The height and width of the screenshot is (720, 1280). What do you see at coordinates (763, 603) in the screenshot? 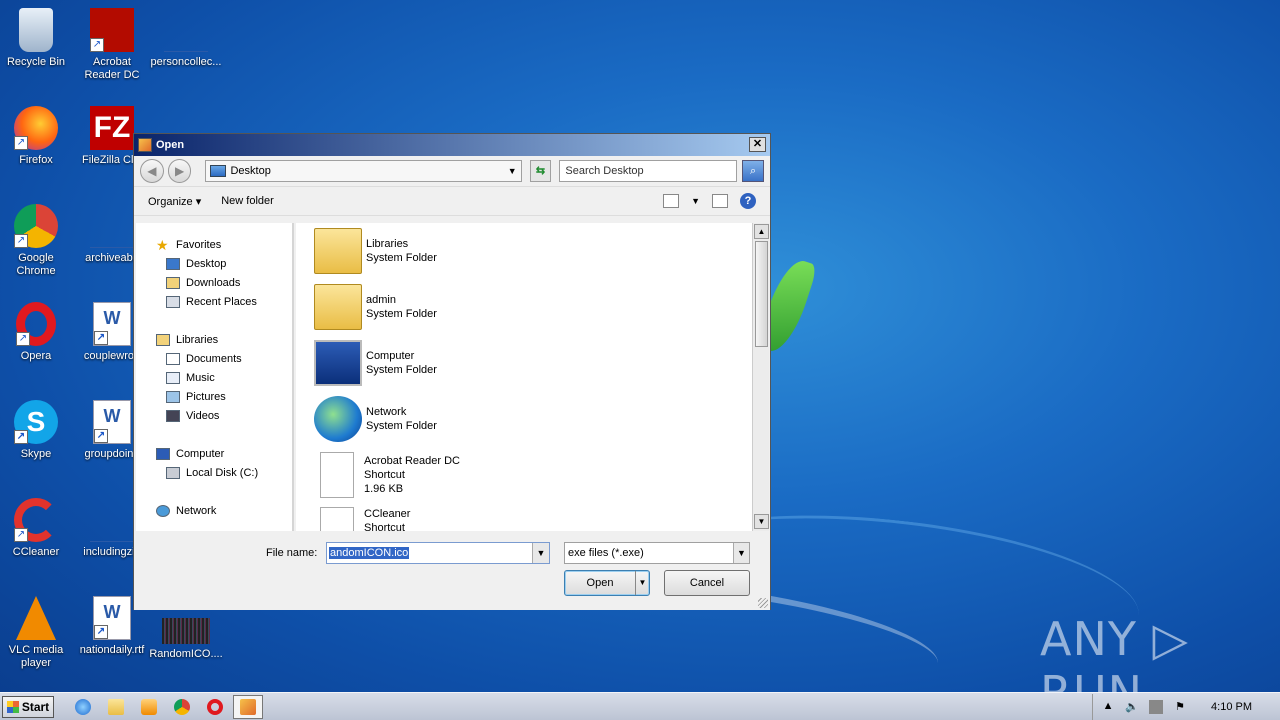
I see `resize-grip-icon` at bounding box center [763, 603].